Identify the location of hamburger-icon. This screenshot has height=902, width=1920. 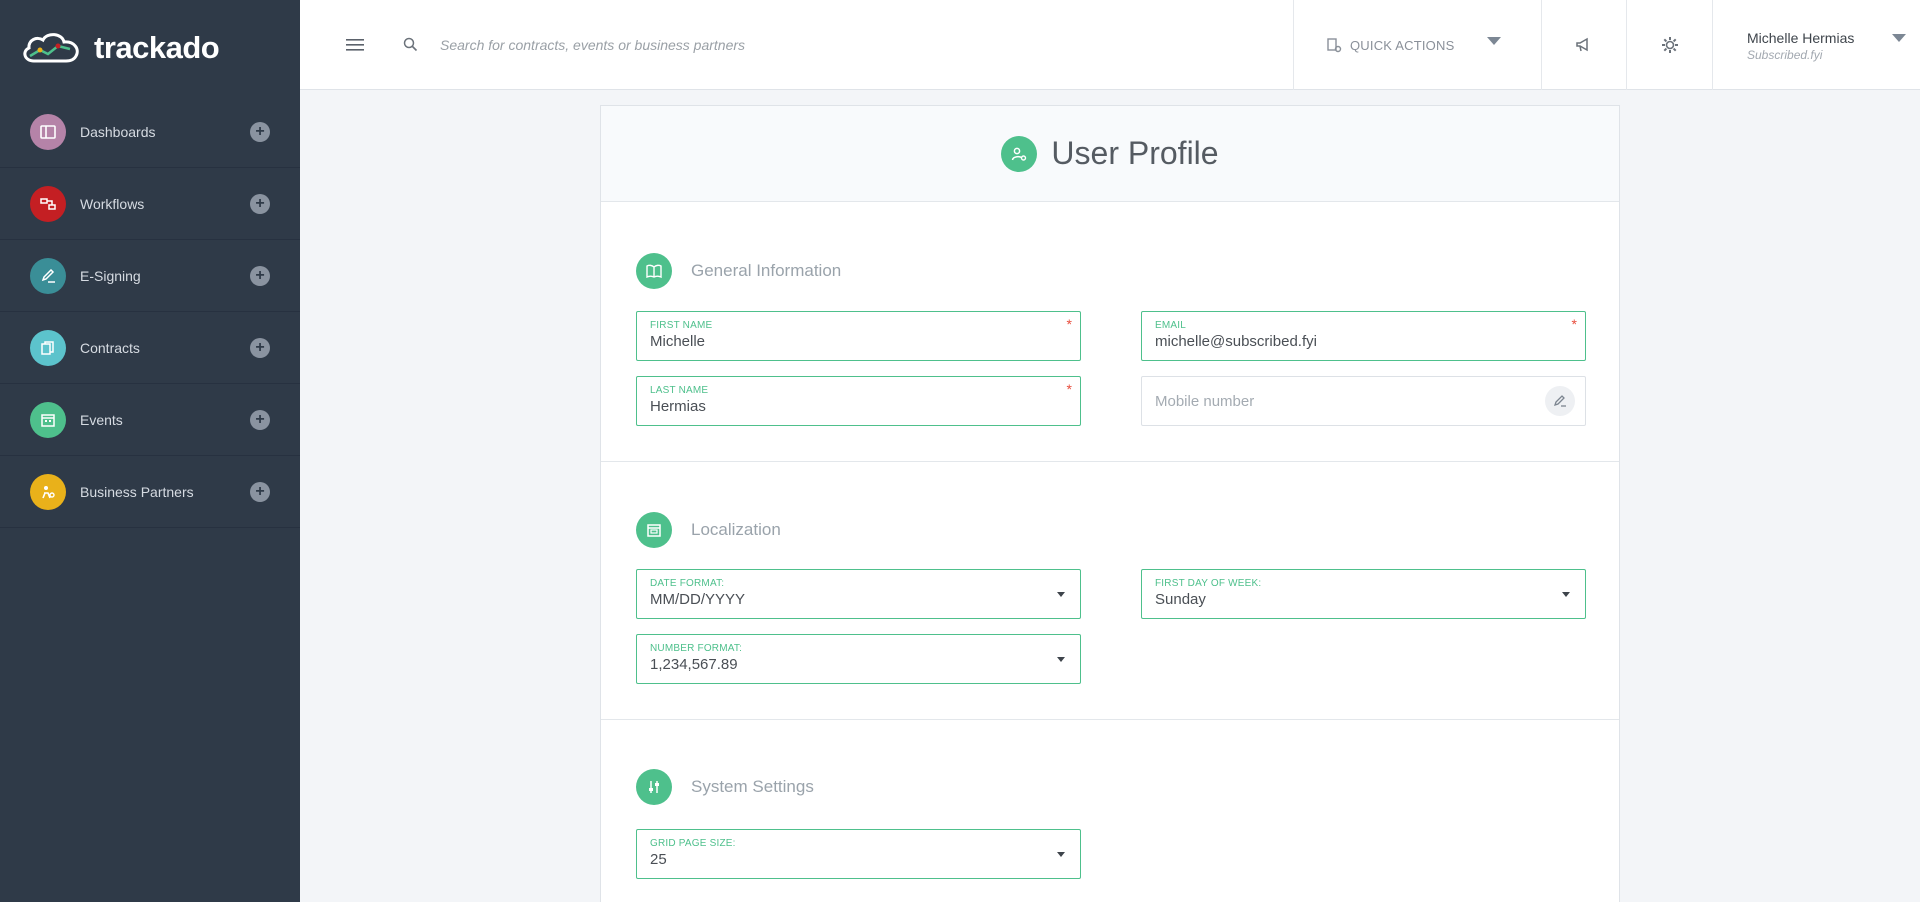
(355, 44).